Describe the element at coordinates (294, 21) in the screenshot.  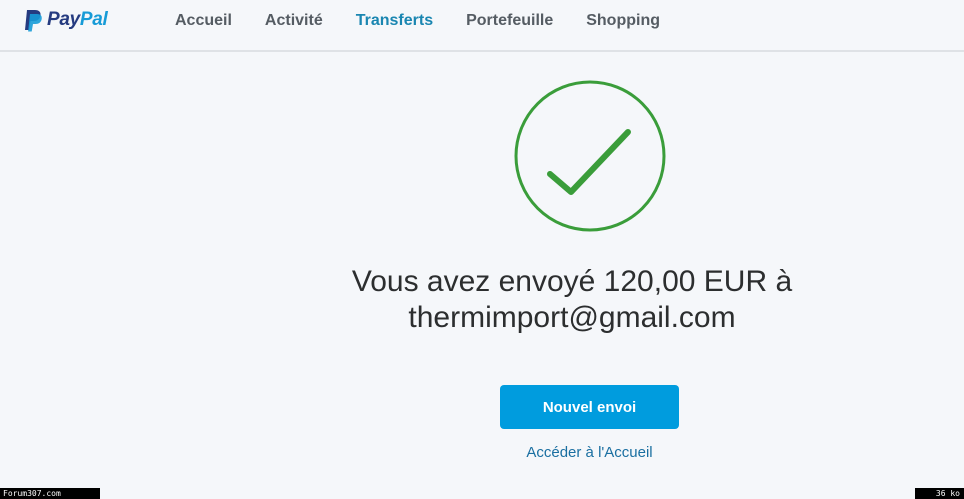
I see `nav-item-activite: Activité` at that location.